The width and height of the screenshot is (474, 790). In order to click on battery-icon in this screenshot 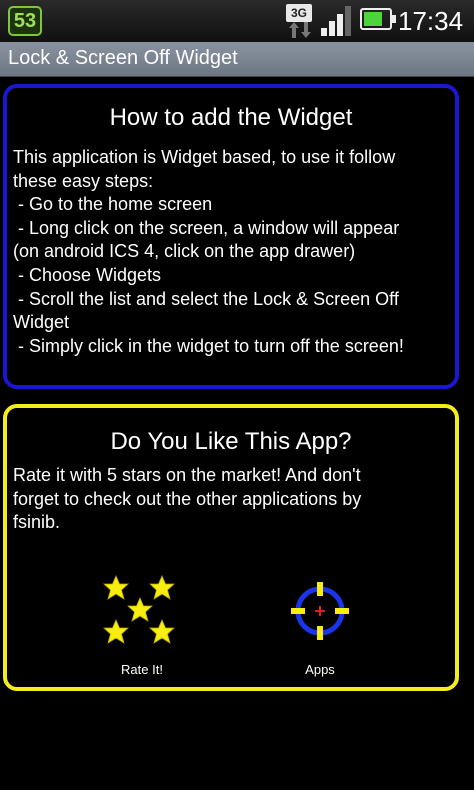, I will do `click(378, 19)`.